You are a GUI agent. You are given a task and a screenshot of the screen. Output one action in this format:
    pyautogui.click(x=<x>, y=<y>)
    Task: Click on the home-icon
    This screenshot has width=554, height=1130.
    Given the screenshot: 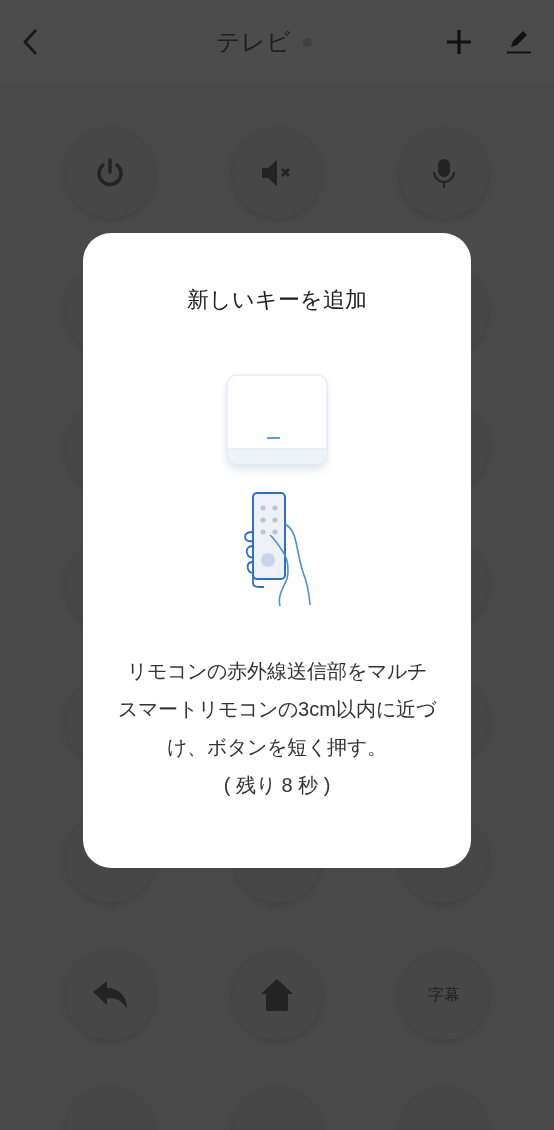 What is the action you would take?
    pyautogui.click(x=277, y=995)
    